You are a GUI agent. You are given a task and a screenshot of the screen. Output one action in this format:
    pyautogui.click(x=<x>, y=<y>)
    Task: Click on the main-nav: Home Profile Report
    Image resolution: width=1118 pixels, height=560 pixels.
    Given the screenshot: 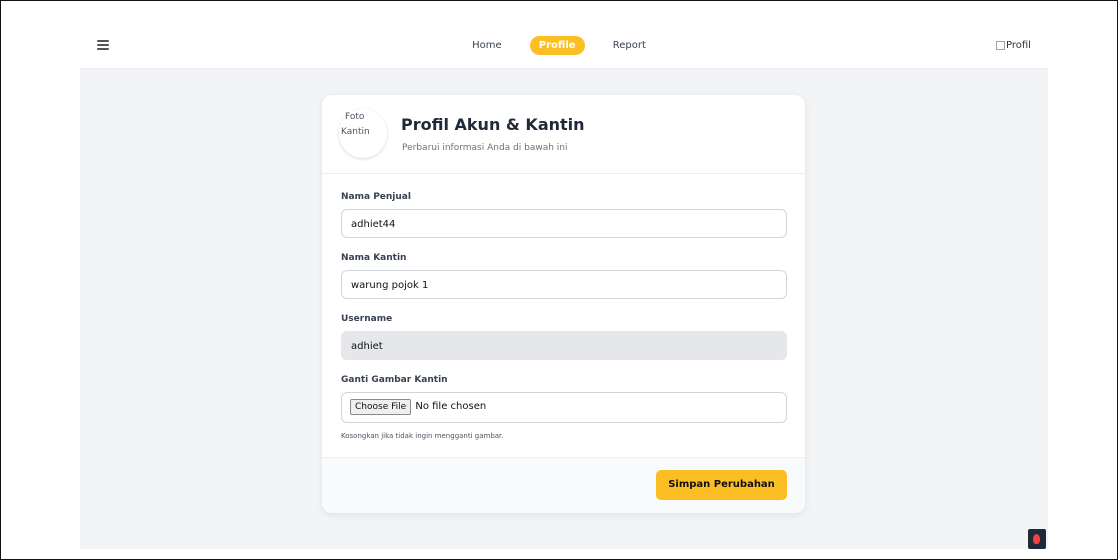 What is the action you would take?
    pyautogui.click(x=559, y=45)
    